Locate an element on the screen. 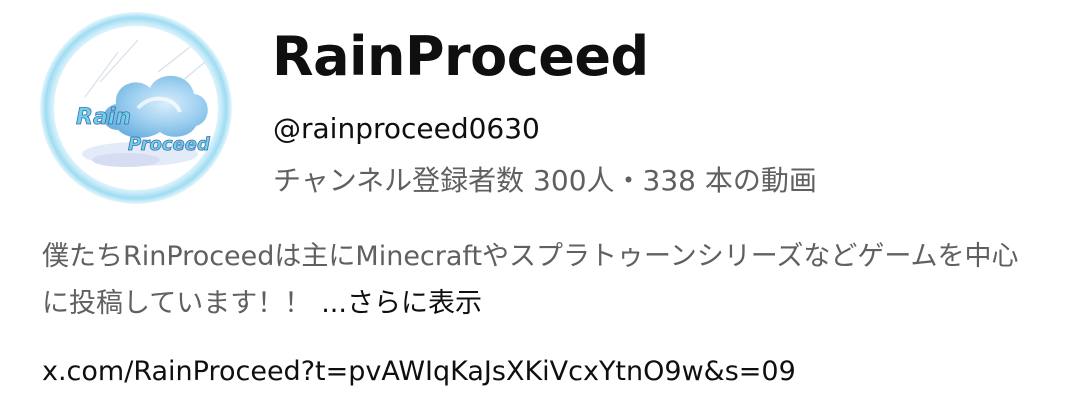 Image resolution: width=1080 pixels, height=405 pixels. avatar-text-rain: Rain is located at coordinates (103, 117).